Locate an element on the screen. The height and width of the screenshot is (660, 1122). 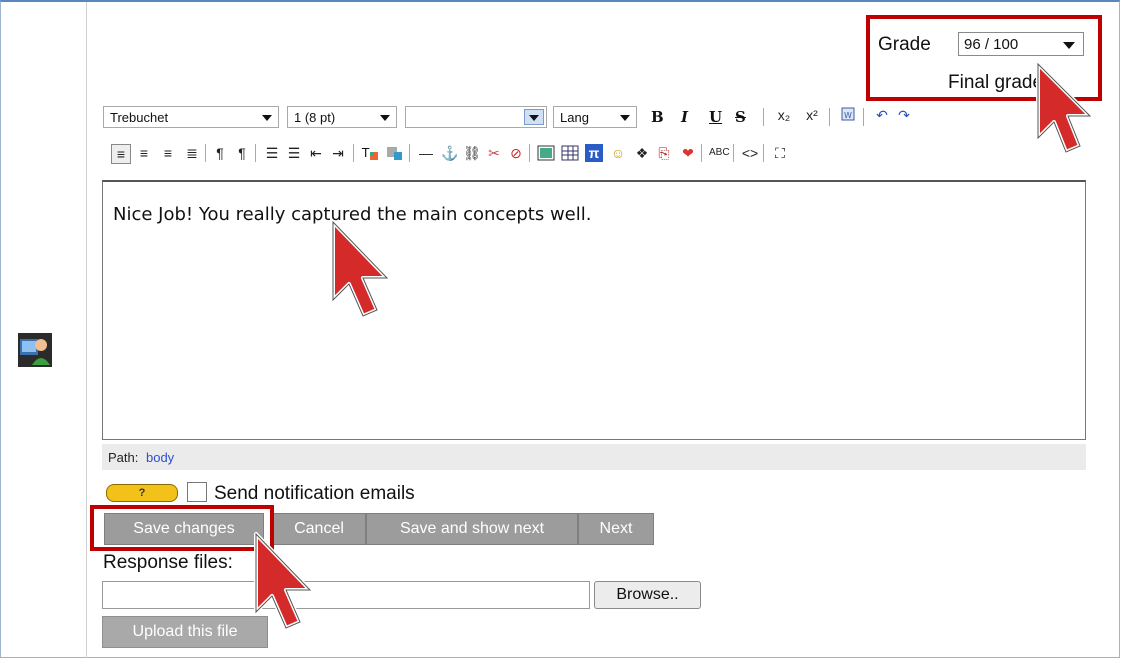
underline-button: U is located at coordinates (715, 117).